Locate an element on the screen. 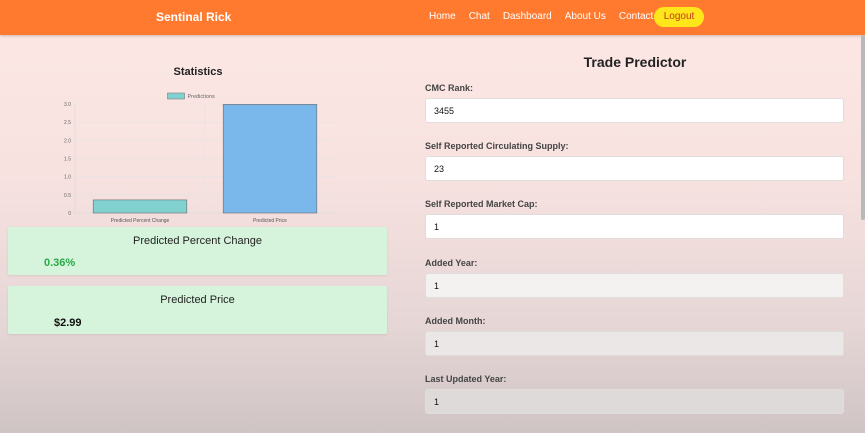 The image size is (865, 433). added-month-input is located at coordinates (634, 343).